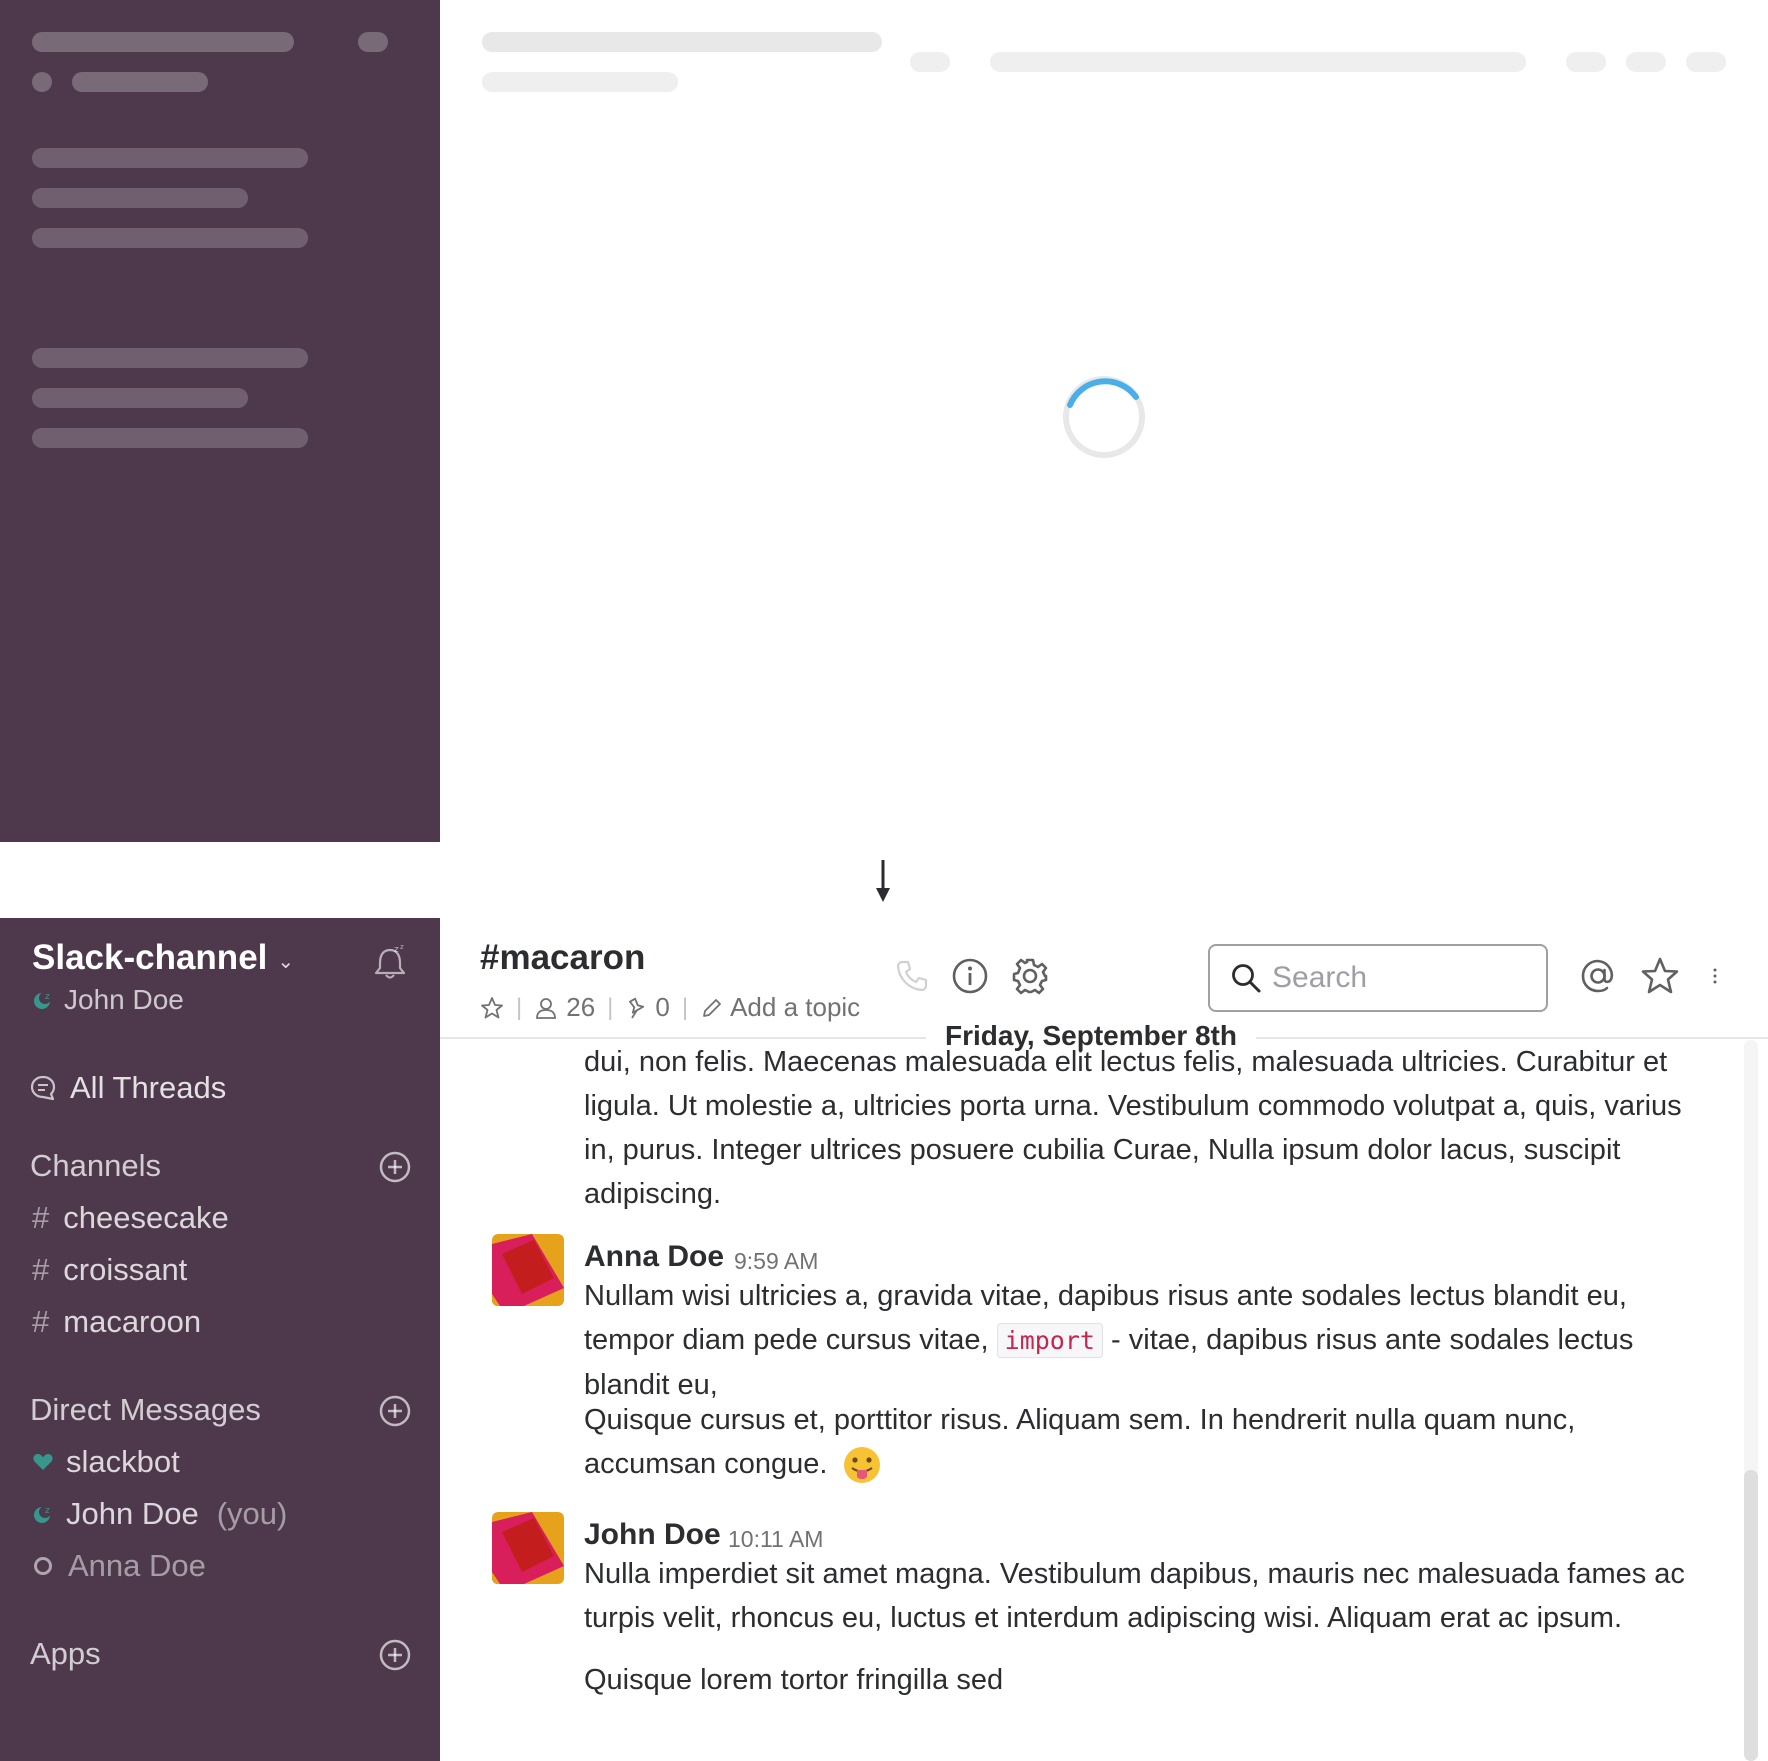 This screenshot has width=1768, height=1761. I want to click on all-threads-link: All Threads, so click(127, 1088).